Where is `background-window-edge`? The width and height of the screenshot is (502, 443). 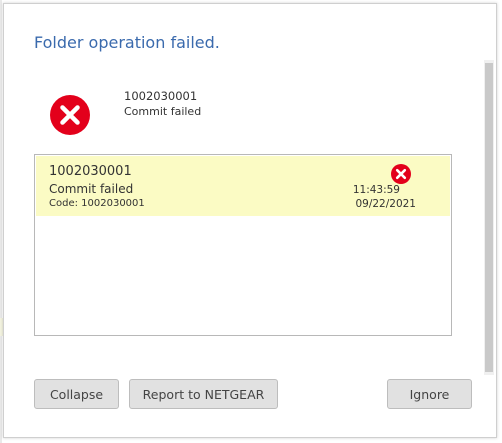 background-window-edge is located at coordinates (1, 221).